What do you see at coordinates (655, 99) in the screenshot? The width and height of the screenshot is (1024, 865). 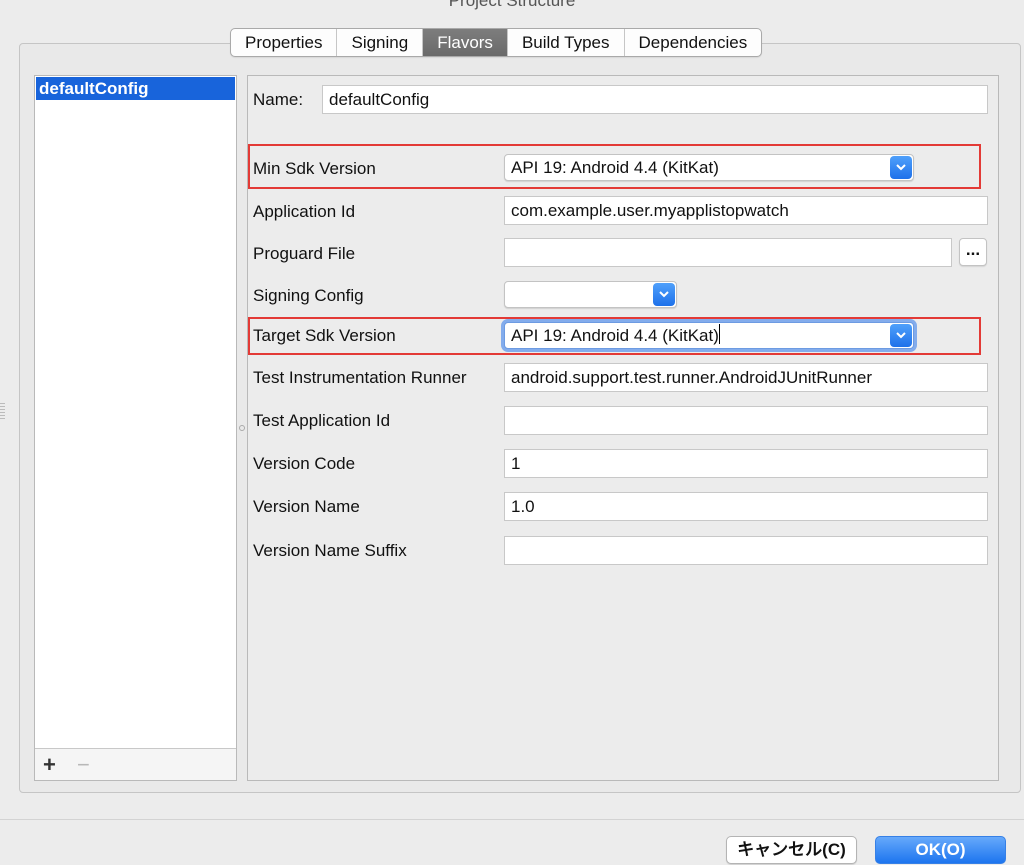 I see `name-field: defaultConfig` at bounding box center [655, 99].